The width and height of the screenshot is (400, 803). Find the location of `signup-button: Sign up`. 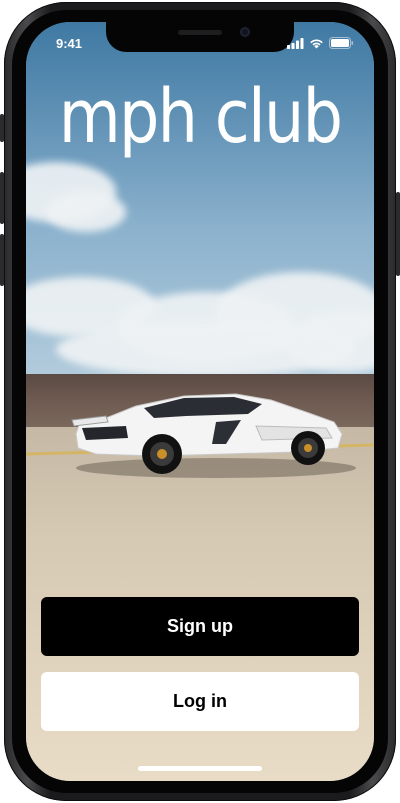

signup-button: Sign up is located at coordinates (200, 626).